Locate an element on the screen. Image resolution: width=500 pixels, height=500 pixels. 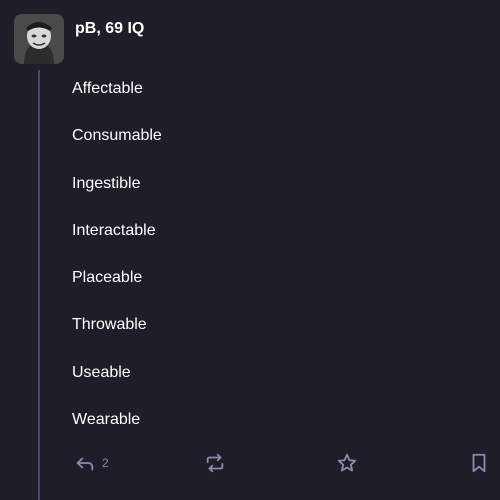
content-line: Throwable is located at coordinates (109, 324).